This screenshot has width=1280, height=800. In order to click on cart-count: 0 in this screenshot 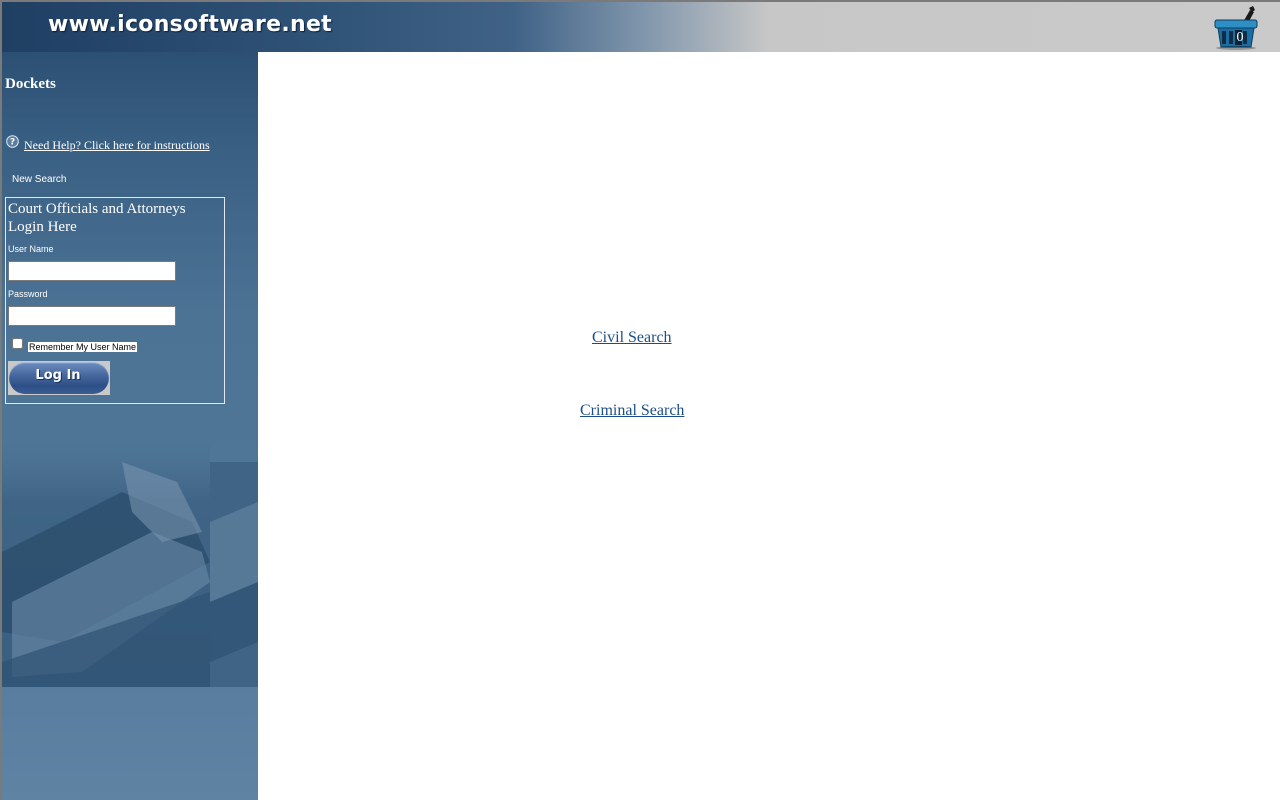, I will do `click(1240, 37)`.